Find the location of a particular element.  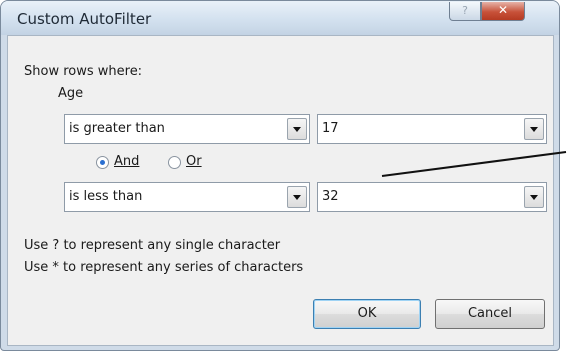

callout-line is located at coordinates (474, 164).